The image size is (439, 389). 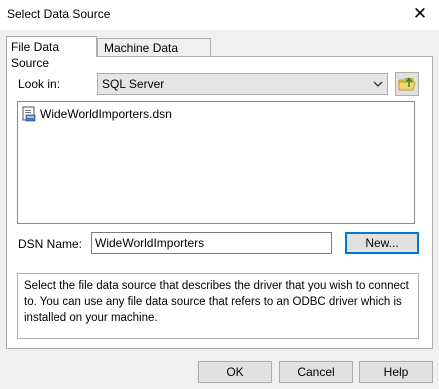 What do you see at coordinates (39, 84) in the screenshot?
I see `look-in-label: Look in:` at bounding box center [39, 84].